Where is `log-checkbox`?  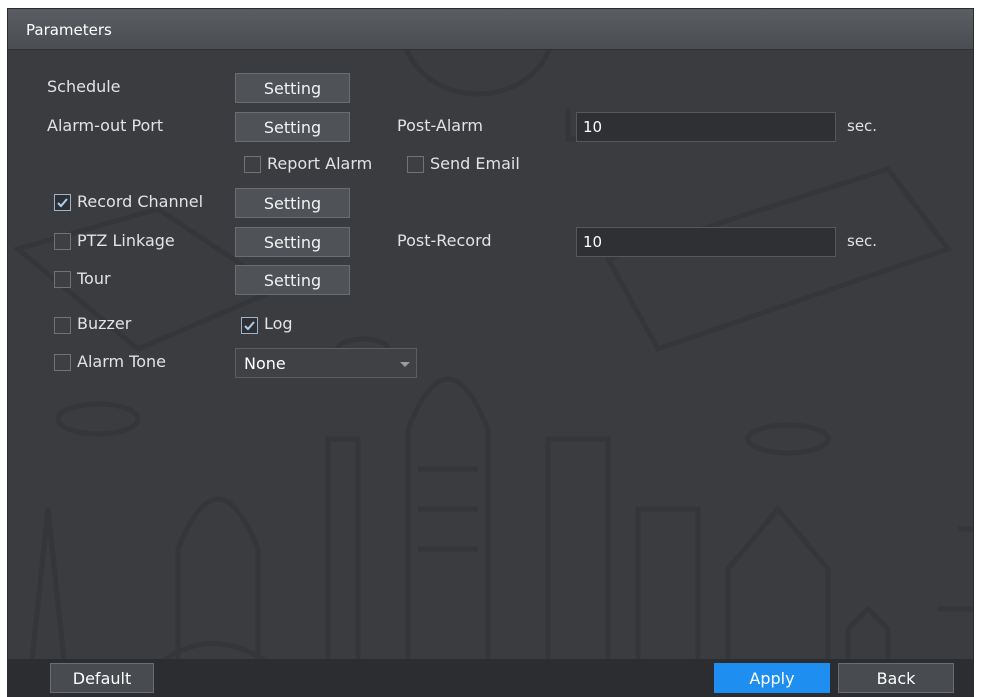
log-checkbox is located at coordinates (249, 325).